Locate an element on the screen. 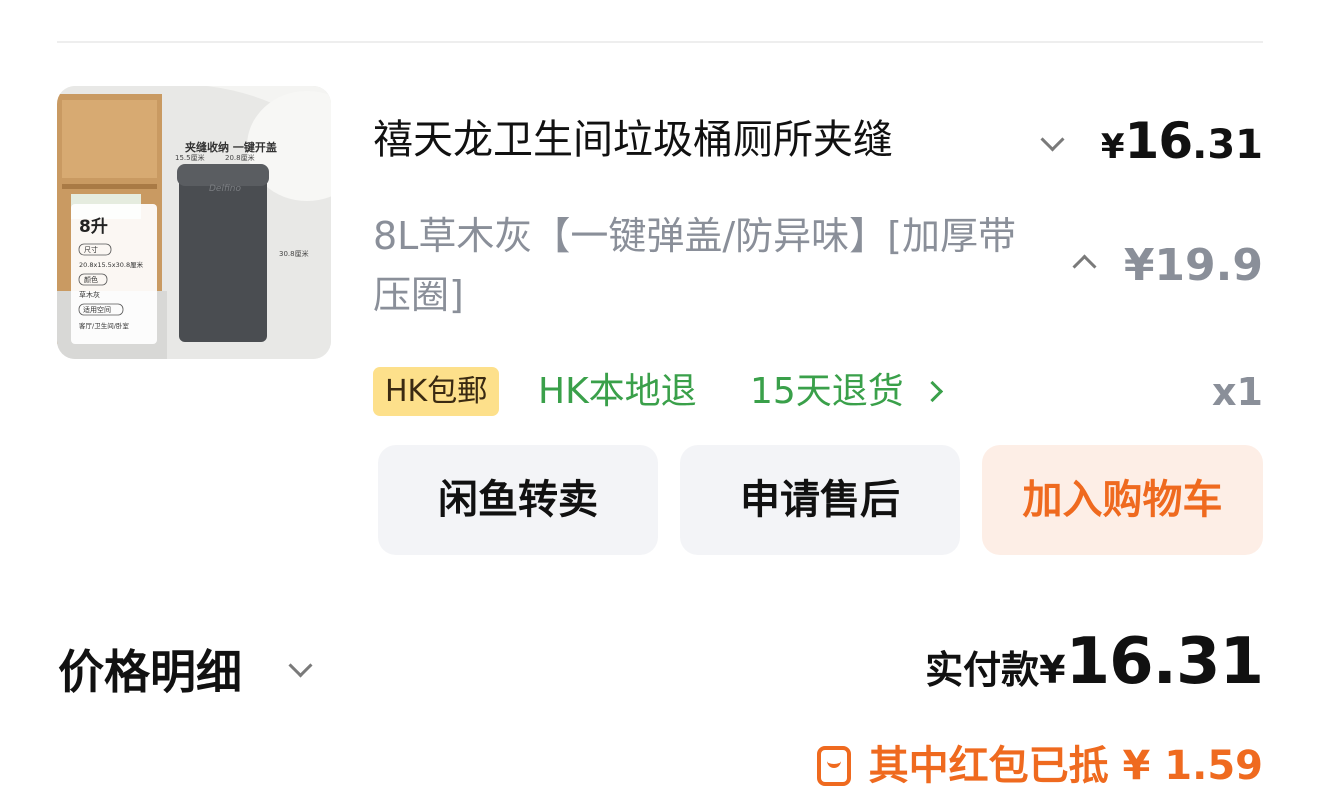 This screenshot has height=791, width=1320. red-packet-icon is located at coordinates (833, 766).